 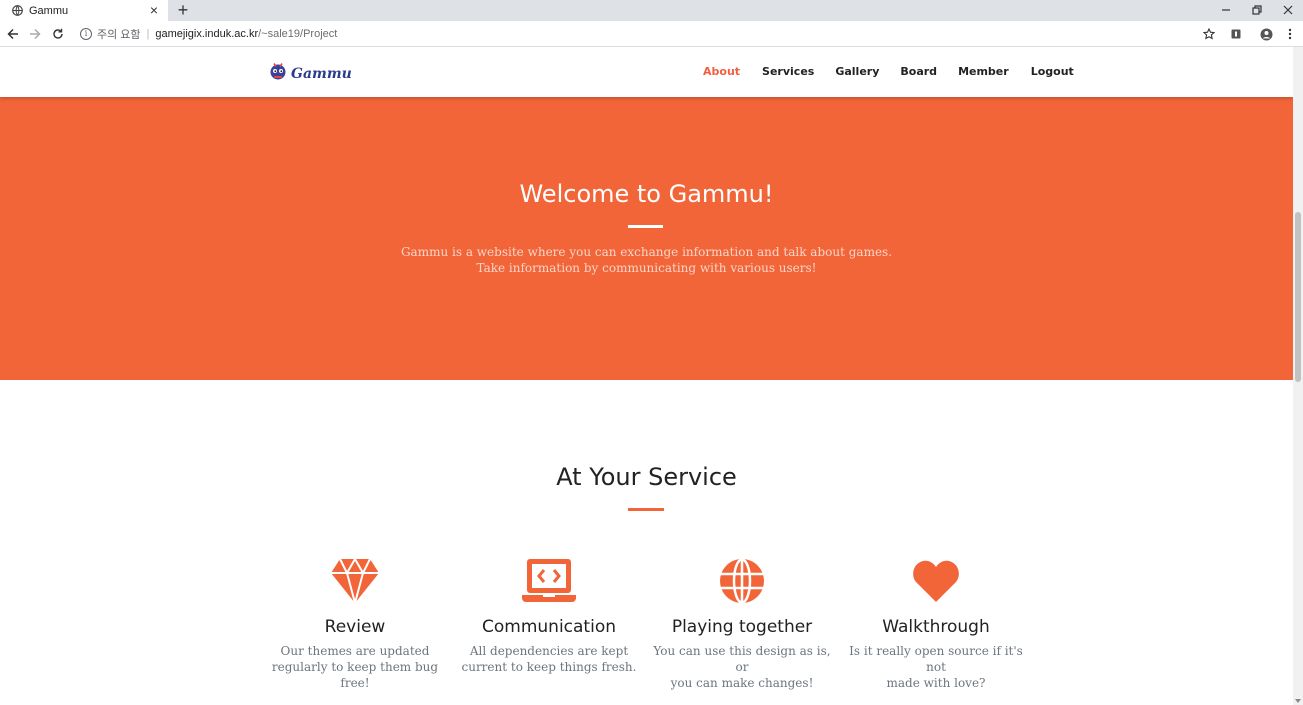 I want to click on scrollbar-thumb, so click(x=1298, y=297).